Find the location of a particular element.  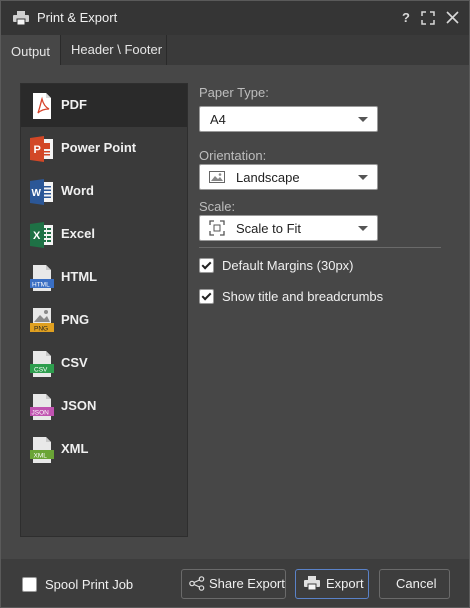

share-export-label: Share Export is located at coordinates (247, 583).